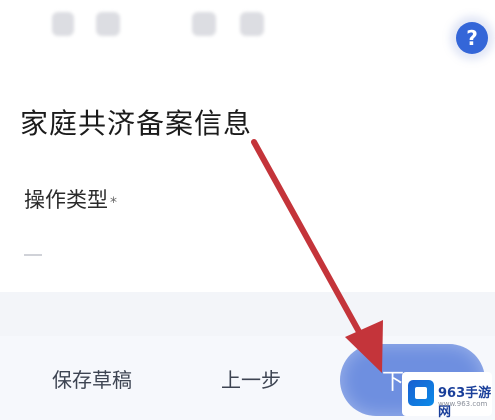 The width and height of the screenshot is (495, 420). I want to click on help-button: ?, so click(472, 38).